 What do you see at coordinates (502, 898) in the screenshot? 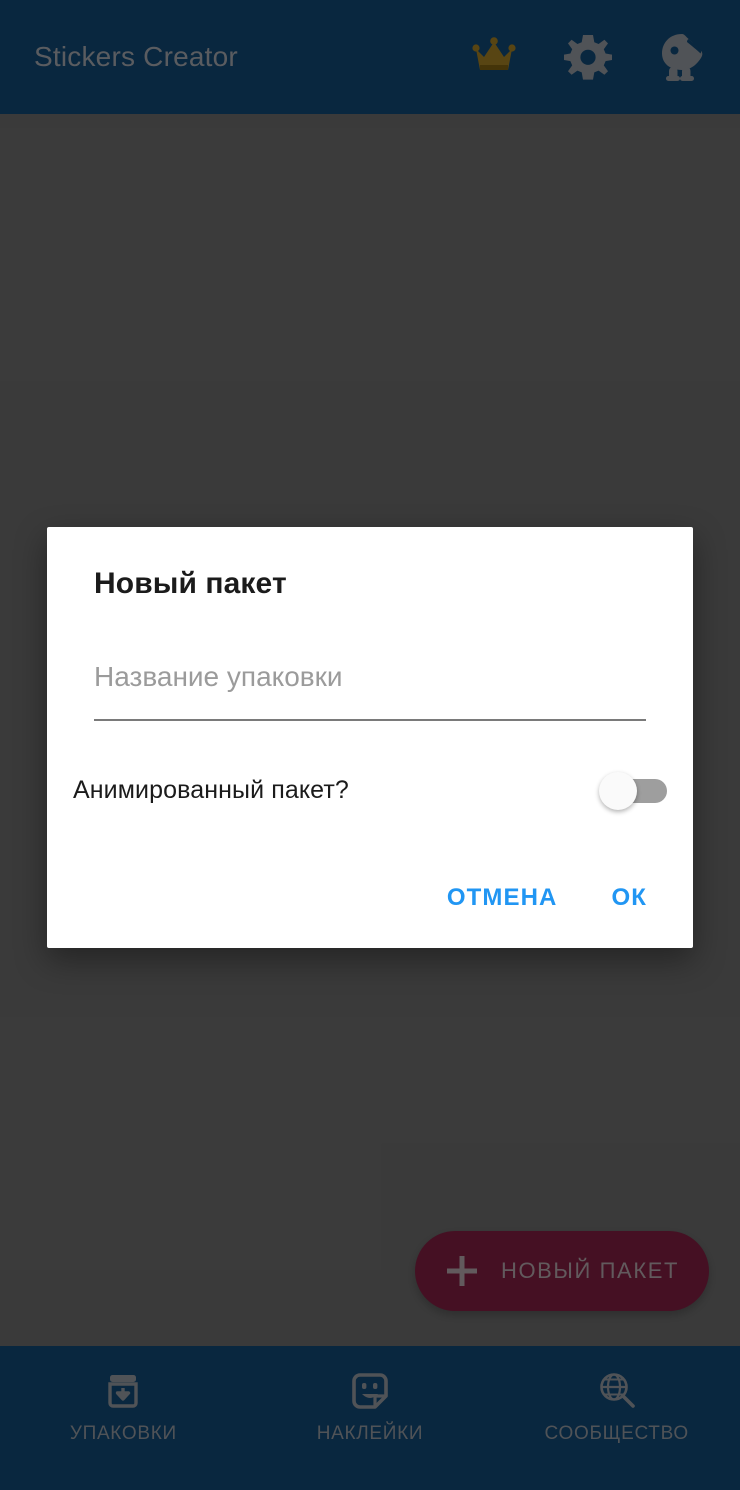
I see `cancel-button: ОТМЕНА` at bounding box center [502, 898].